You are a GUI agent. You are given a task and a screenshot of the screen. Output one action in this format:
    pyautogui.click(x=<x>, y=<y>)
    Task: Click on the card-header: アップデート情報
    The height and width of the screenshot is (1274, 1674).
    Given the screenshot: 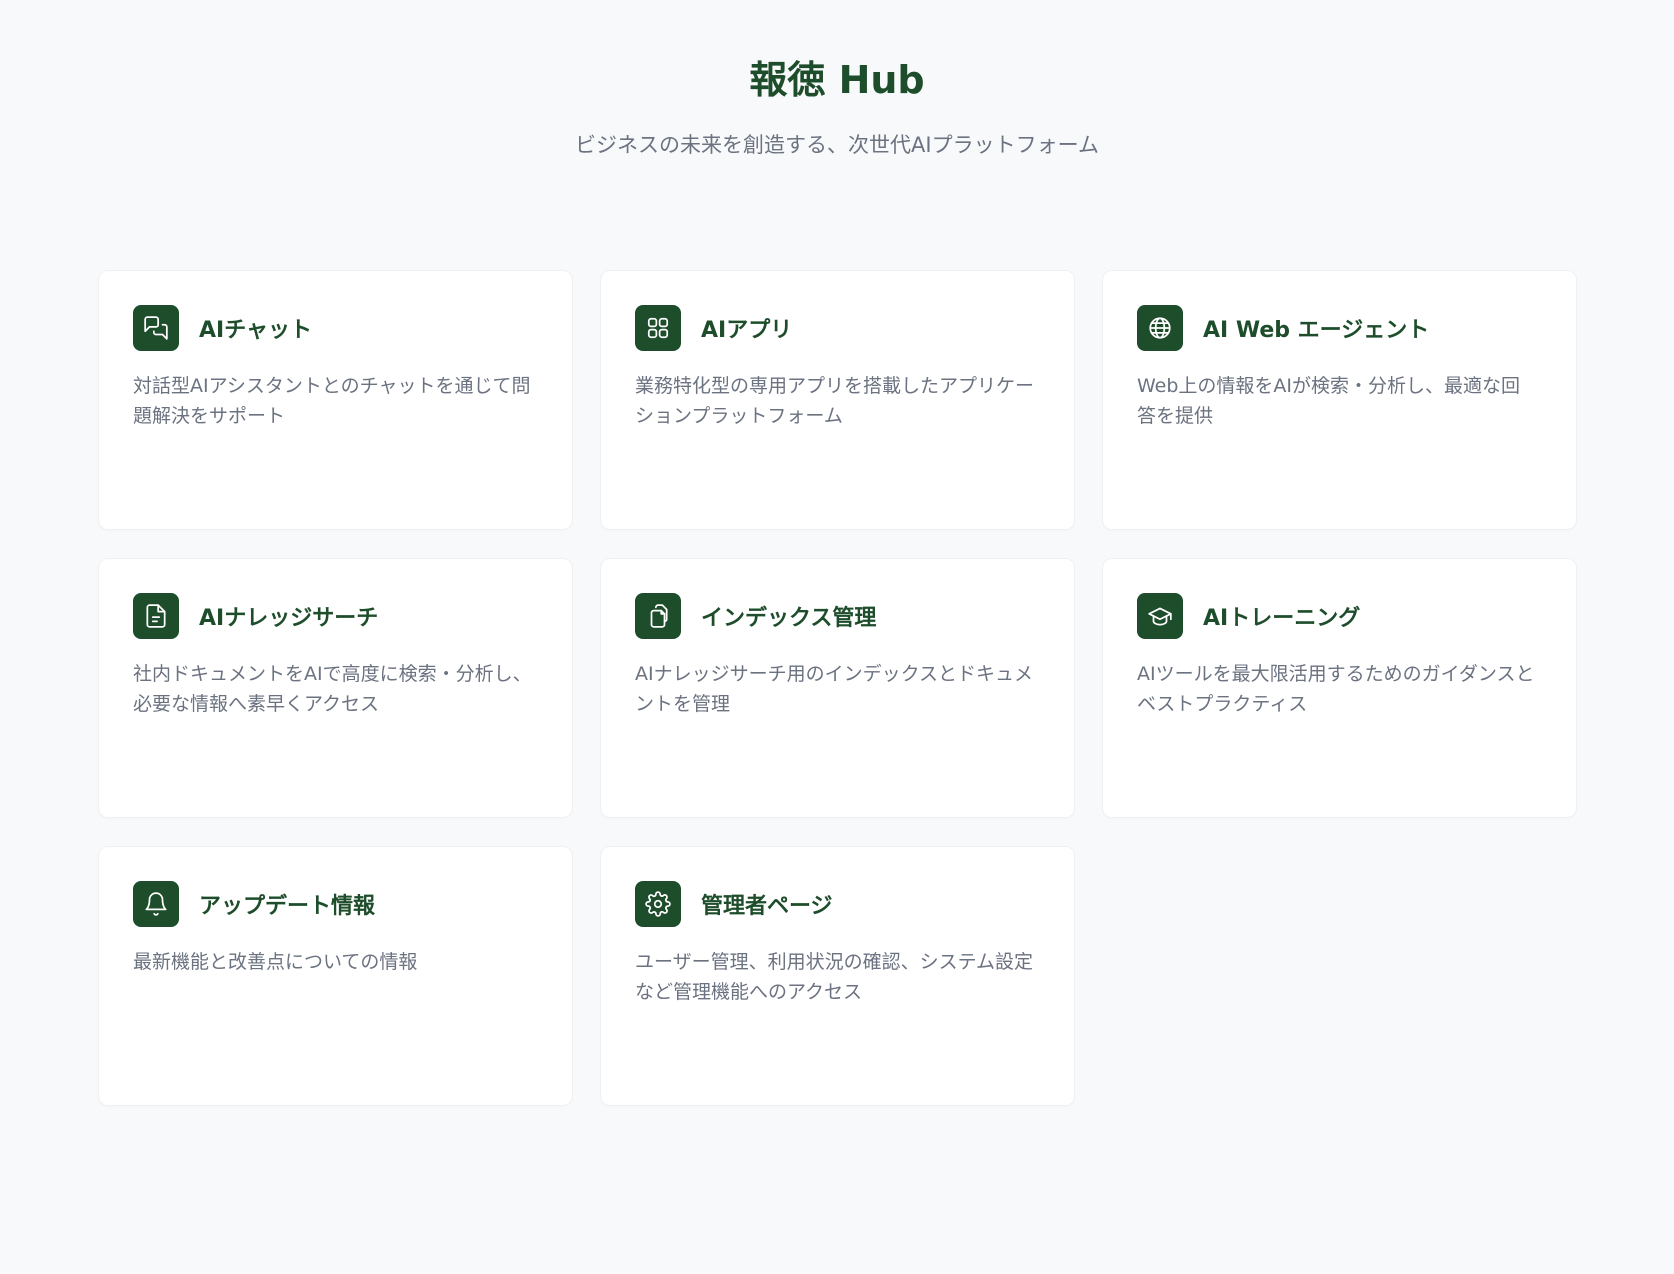 What is the action you would take?
    pyautogui.click(x=335, y=904)
    